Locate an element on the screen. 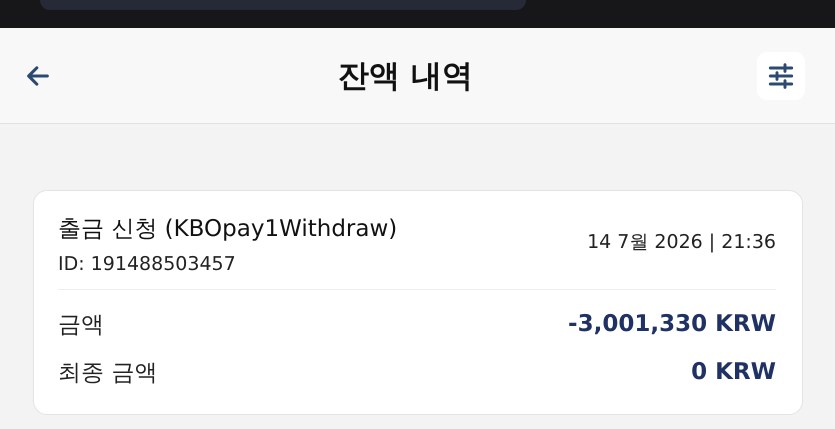  page-title: 잔액 내역 is located at coordinates (405, 76).